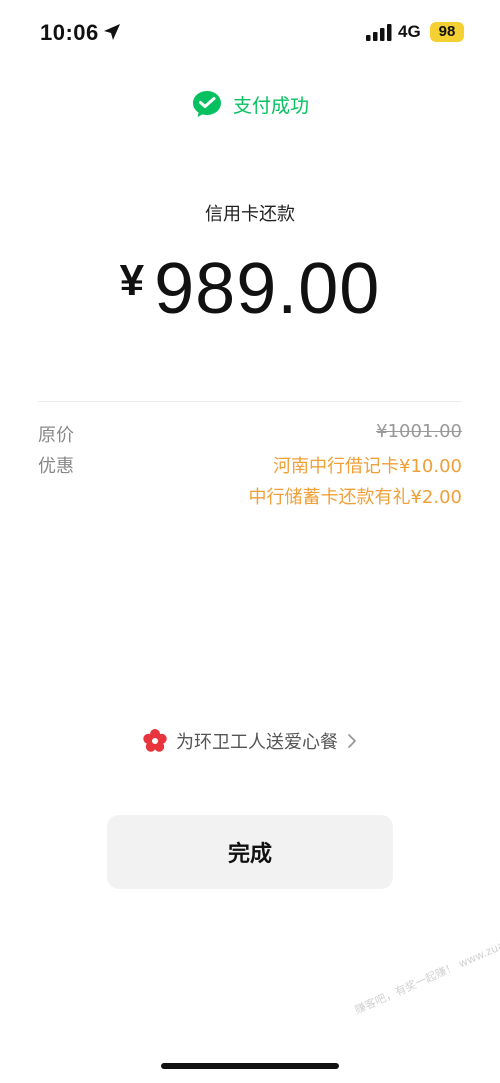 This screenshot has width=500, height=1083. Describe the element at coordinates (56, 435) in the screenshot. I see `original-price-label: 原价` at that location.